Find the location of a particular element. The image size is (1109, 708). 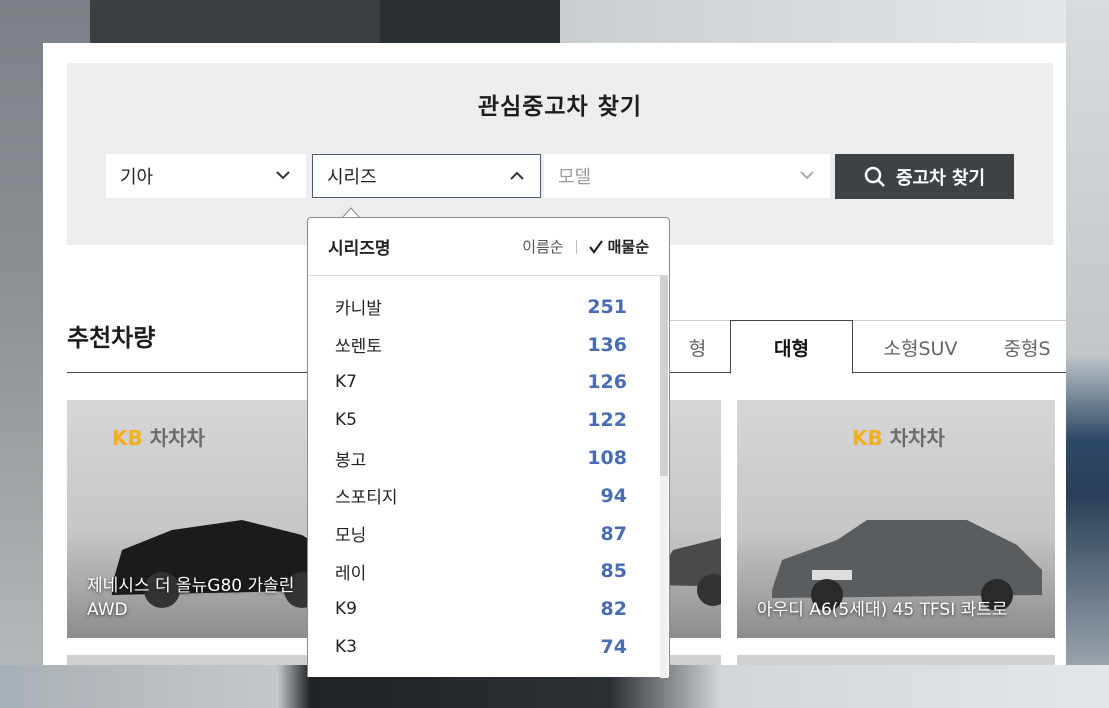

series-count: 85 is located at coordinates (613, 571).